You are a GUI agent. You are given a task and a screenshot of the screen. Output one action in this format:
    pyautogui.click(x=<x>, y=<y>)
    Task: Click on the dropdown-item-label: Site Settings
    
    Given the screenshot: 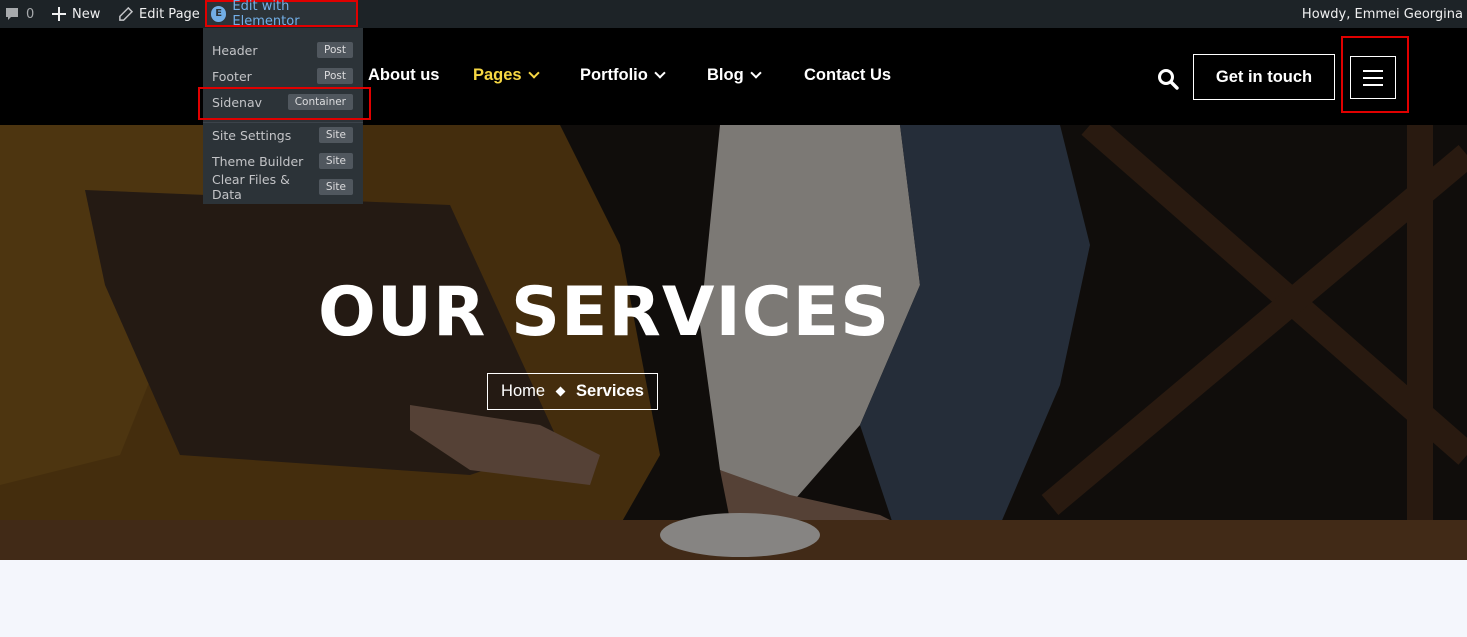 What is the action you would take?
    pyautogui.click(x=252, y=135)
    